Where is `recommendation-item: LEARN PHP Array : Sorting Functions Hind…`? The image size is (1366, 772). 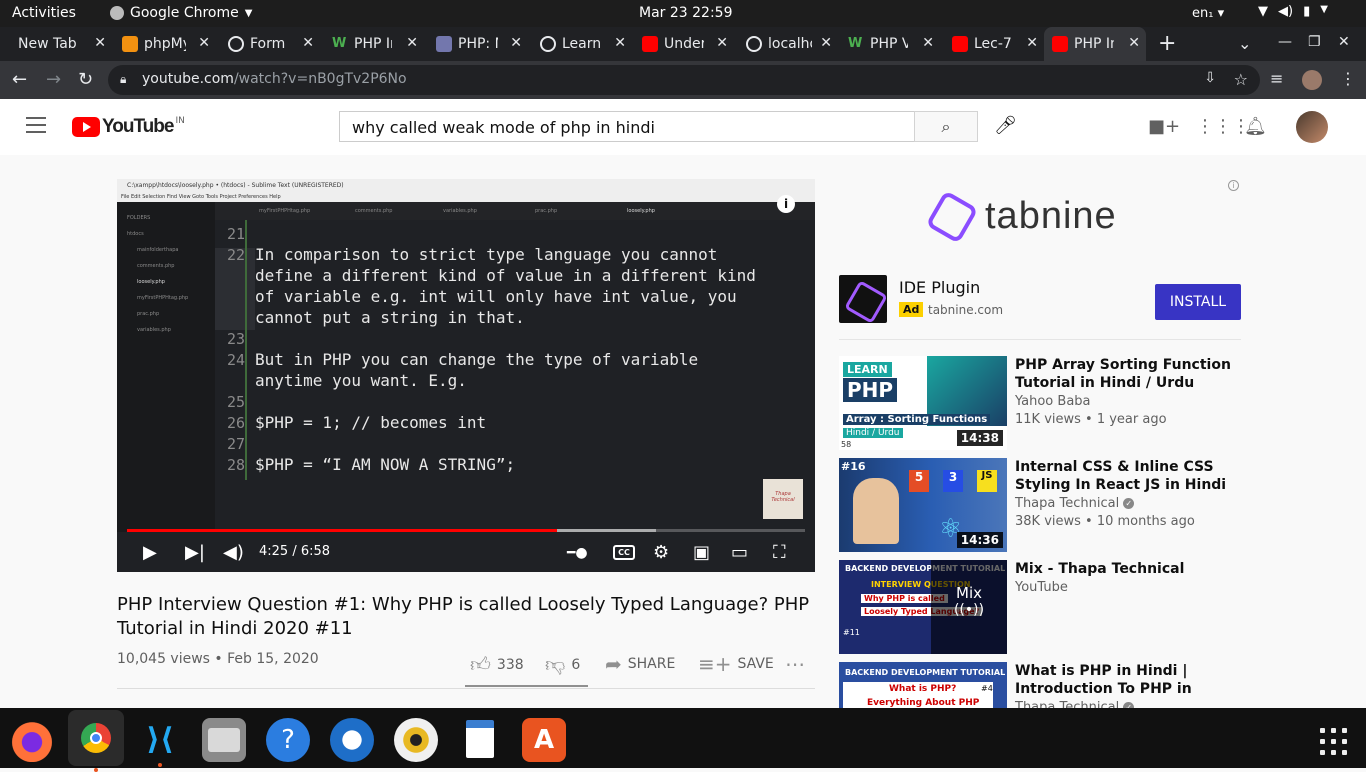
recommendation-item: LEARN PHP Array : Sorting Functions Hind… is located at coordinates (1040, 403).